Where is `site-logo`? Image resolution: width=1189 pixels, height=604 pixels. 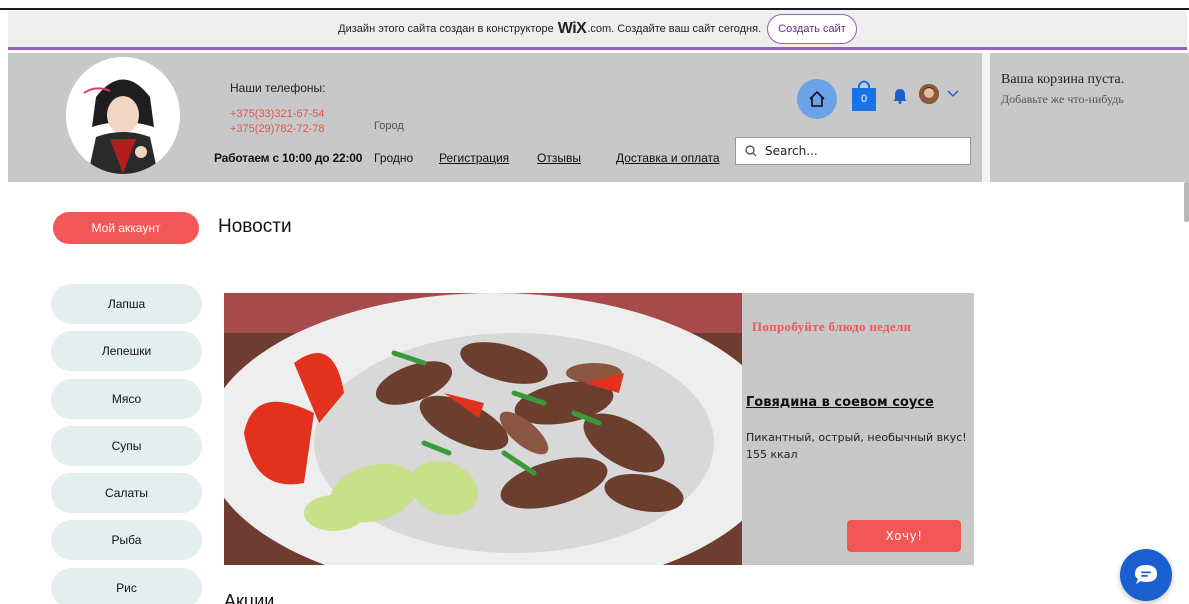 site-logo is located at coordinates (123, 115).